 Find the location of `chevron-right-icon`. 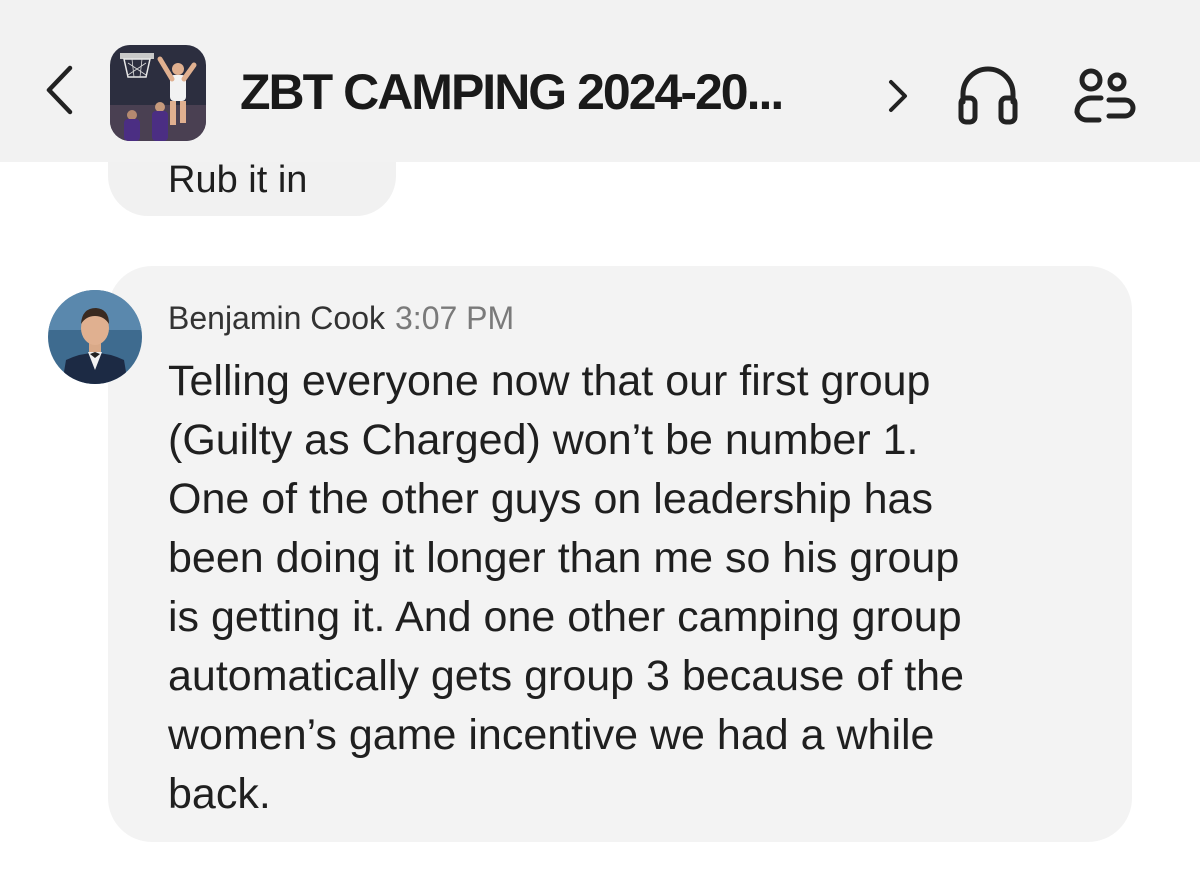

chevron-right-icon is located at coordinates (898, 96).